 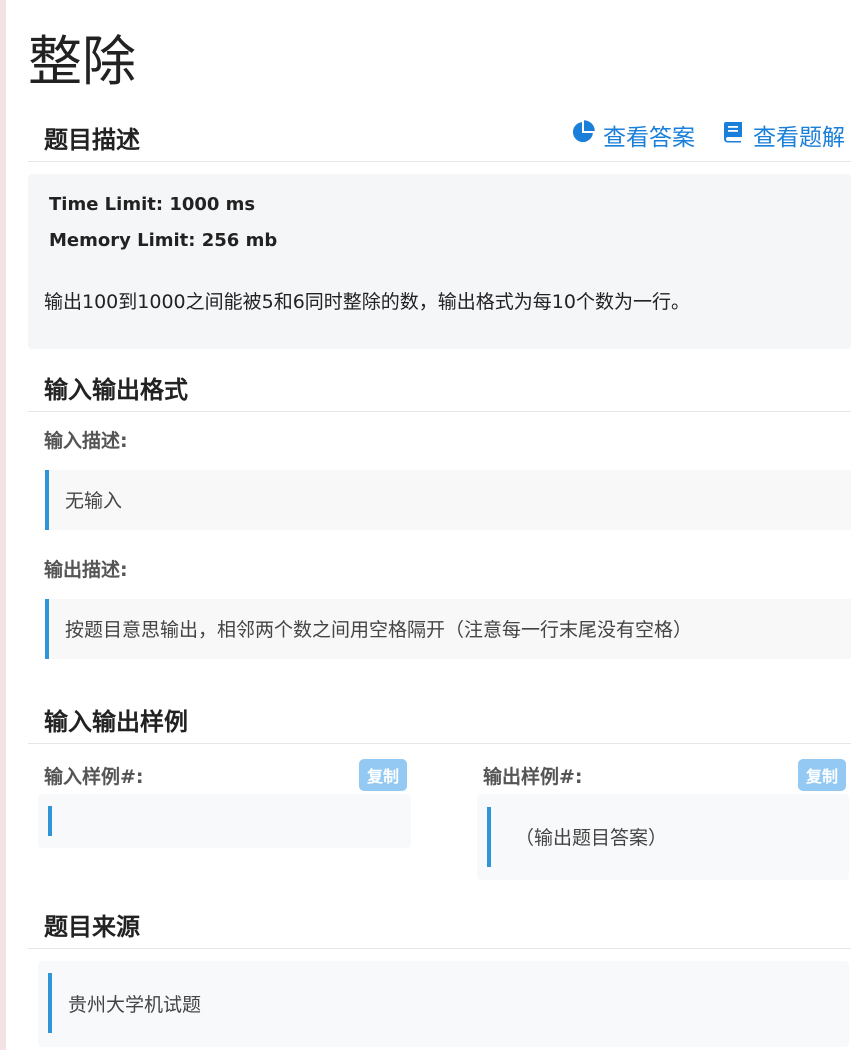 I want to click on input-description-text: 无输入, so click(x=94, y=501).